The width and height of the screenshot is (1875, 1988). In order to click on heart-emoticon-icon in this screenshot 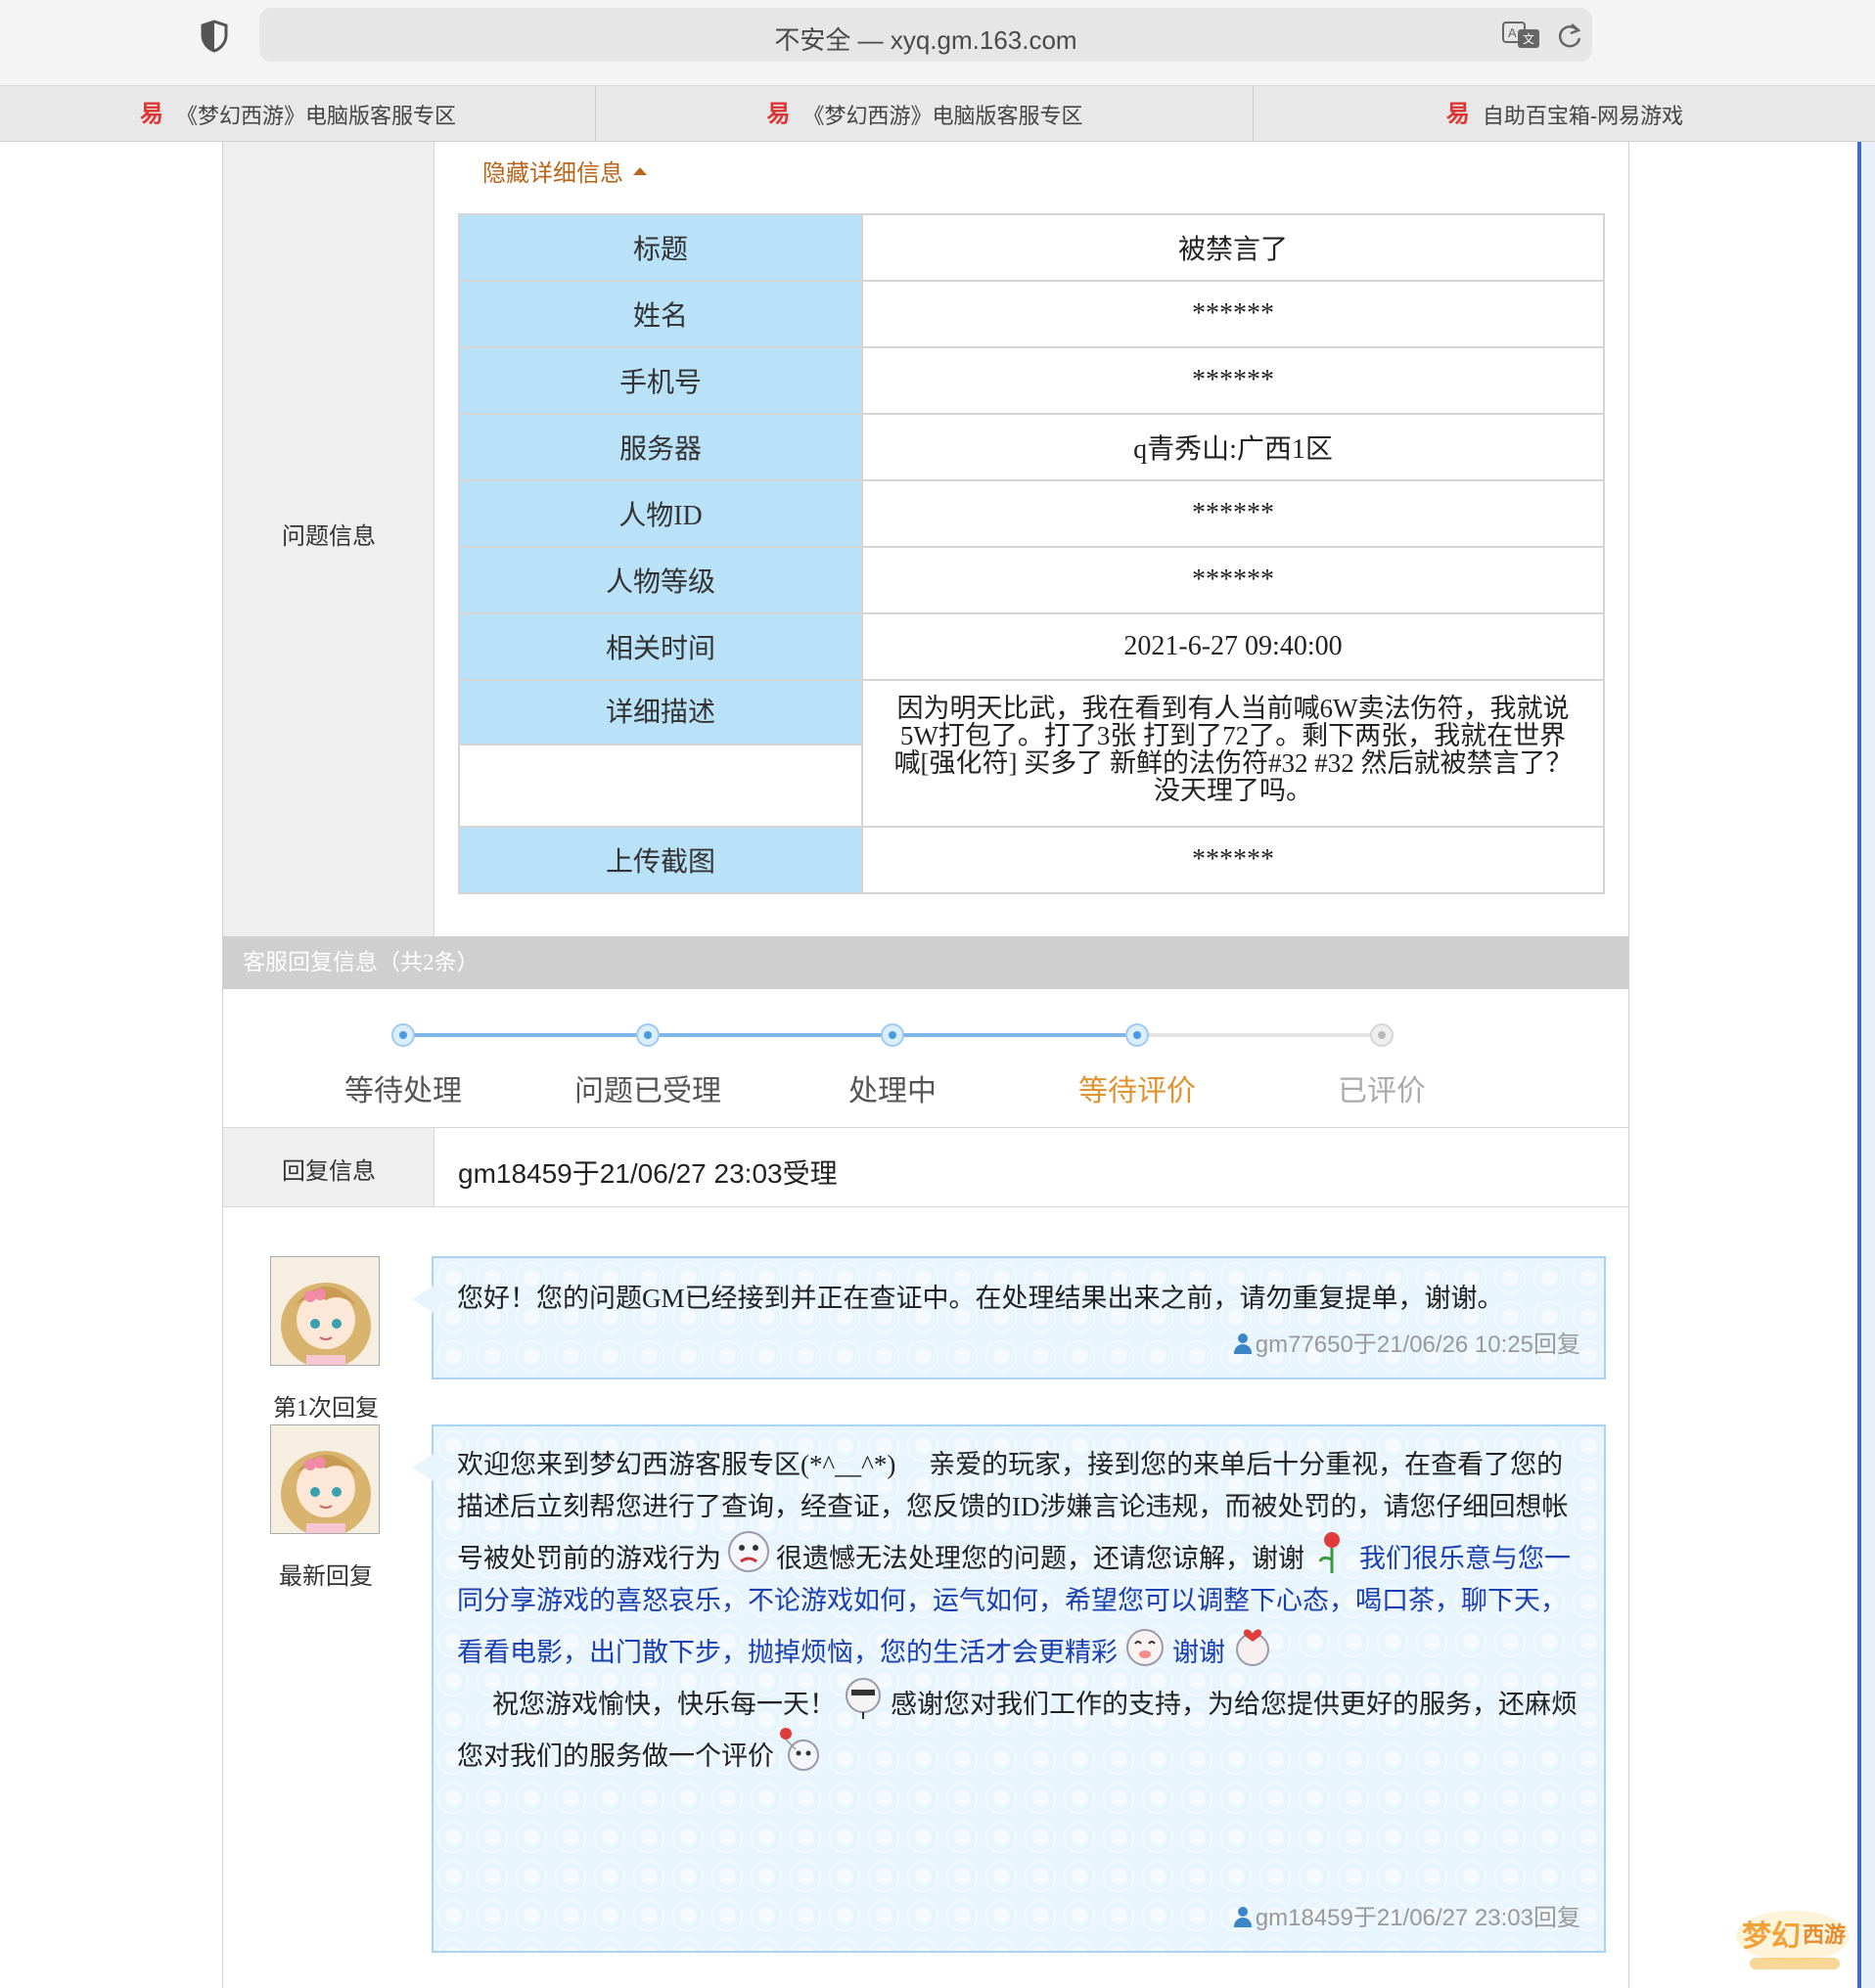, I will do `click(1252, 1647)`.